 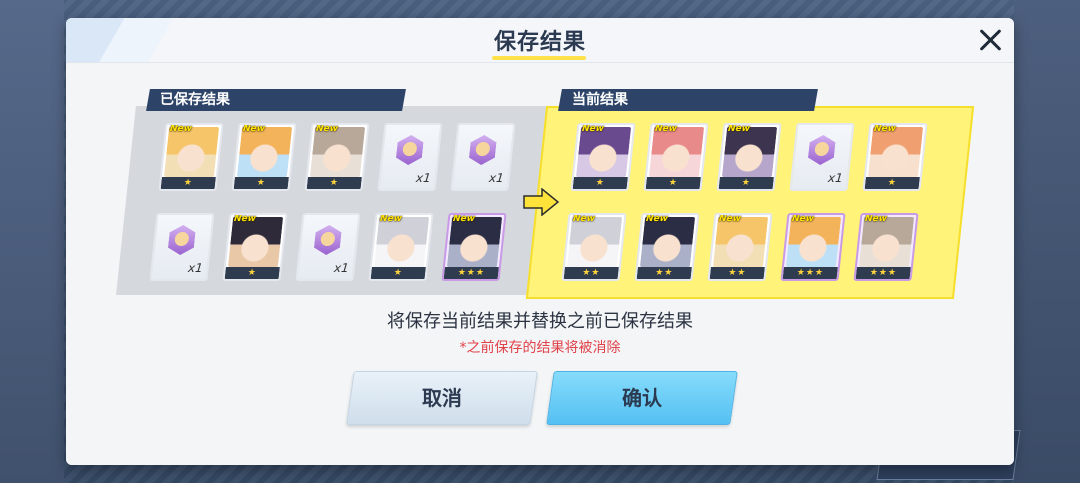 What do you see at coordinates (1047, 241) in the screenshot?
I see `background-right-panel` at bounding box center [1047, 241].